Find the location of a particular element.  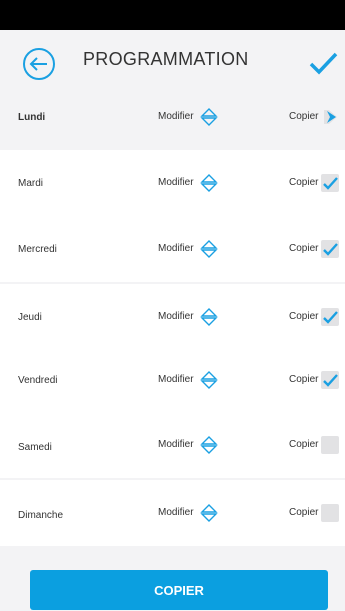

day-label: Lundi is located at coordinates (32, 117).